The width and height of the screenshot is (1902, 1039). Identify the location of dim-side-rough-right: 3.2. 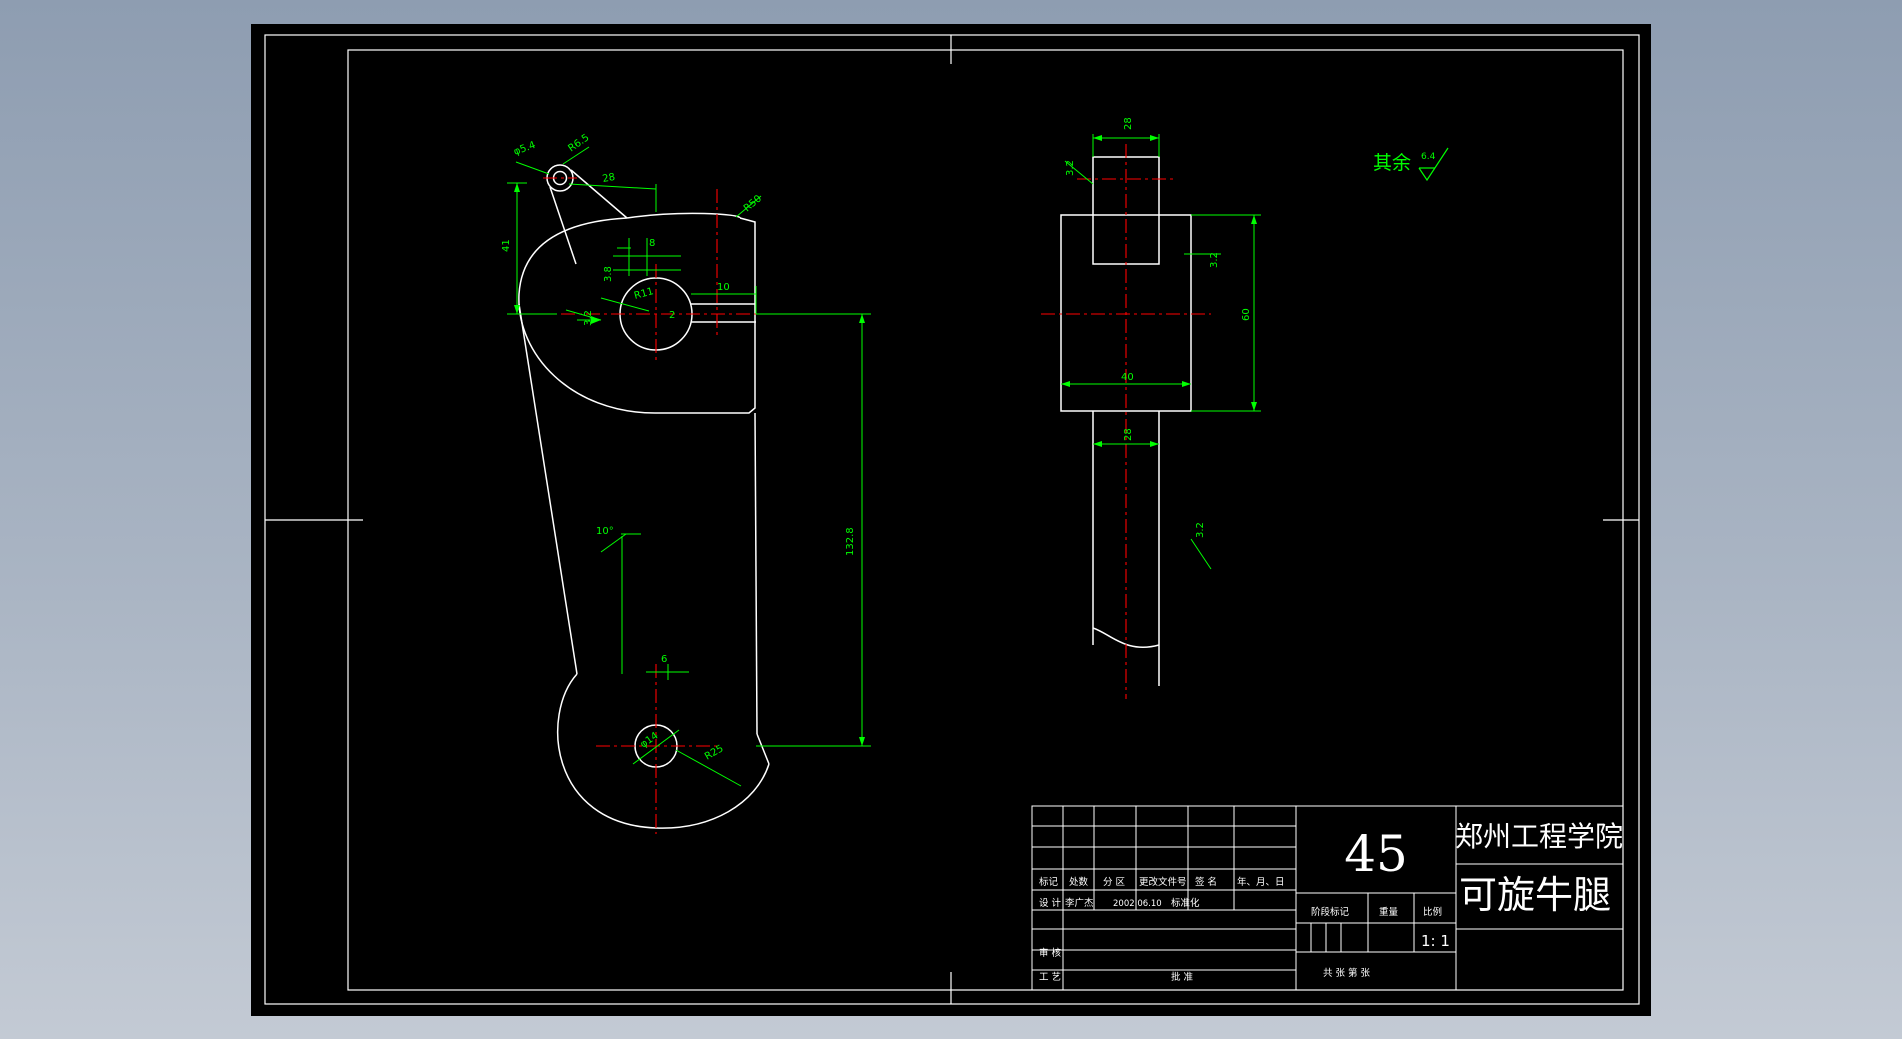
(1214, 260).